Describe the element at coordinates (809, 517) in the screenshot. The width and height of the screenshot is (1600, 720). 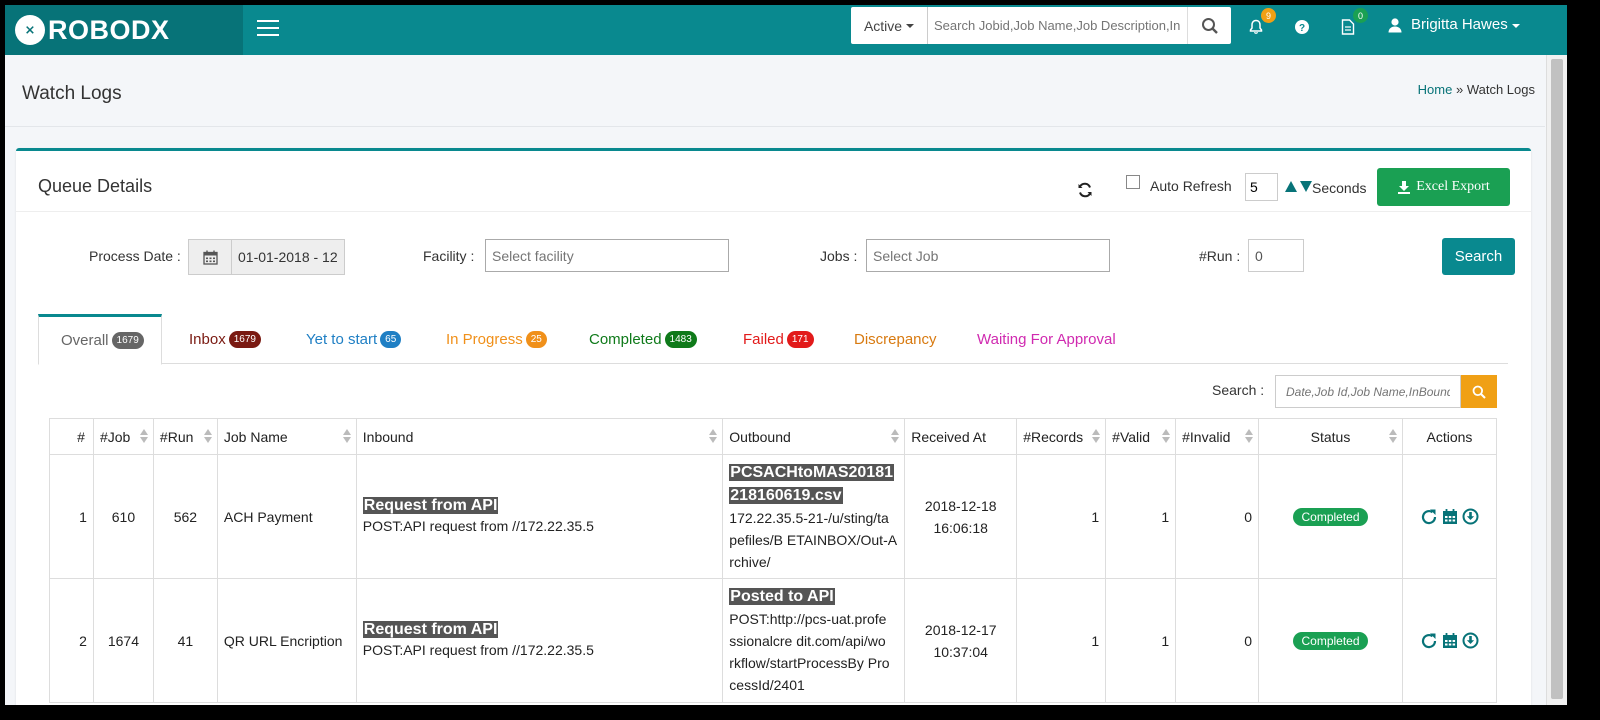
I see `outbound-line: 172.22.35.5-21-/u/sting/ta` at that location.